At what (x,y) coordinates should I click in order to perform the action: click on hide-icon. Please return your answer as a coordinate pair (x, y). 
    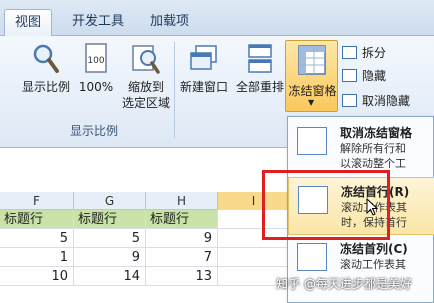
    Looking at the image, I should click on (349, 75).